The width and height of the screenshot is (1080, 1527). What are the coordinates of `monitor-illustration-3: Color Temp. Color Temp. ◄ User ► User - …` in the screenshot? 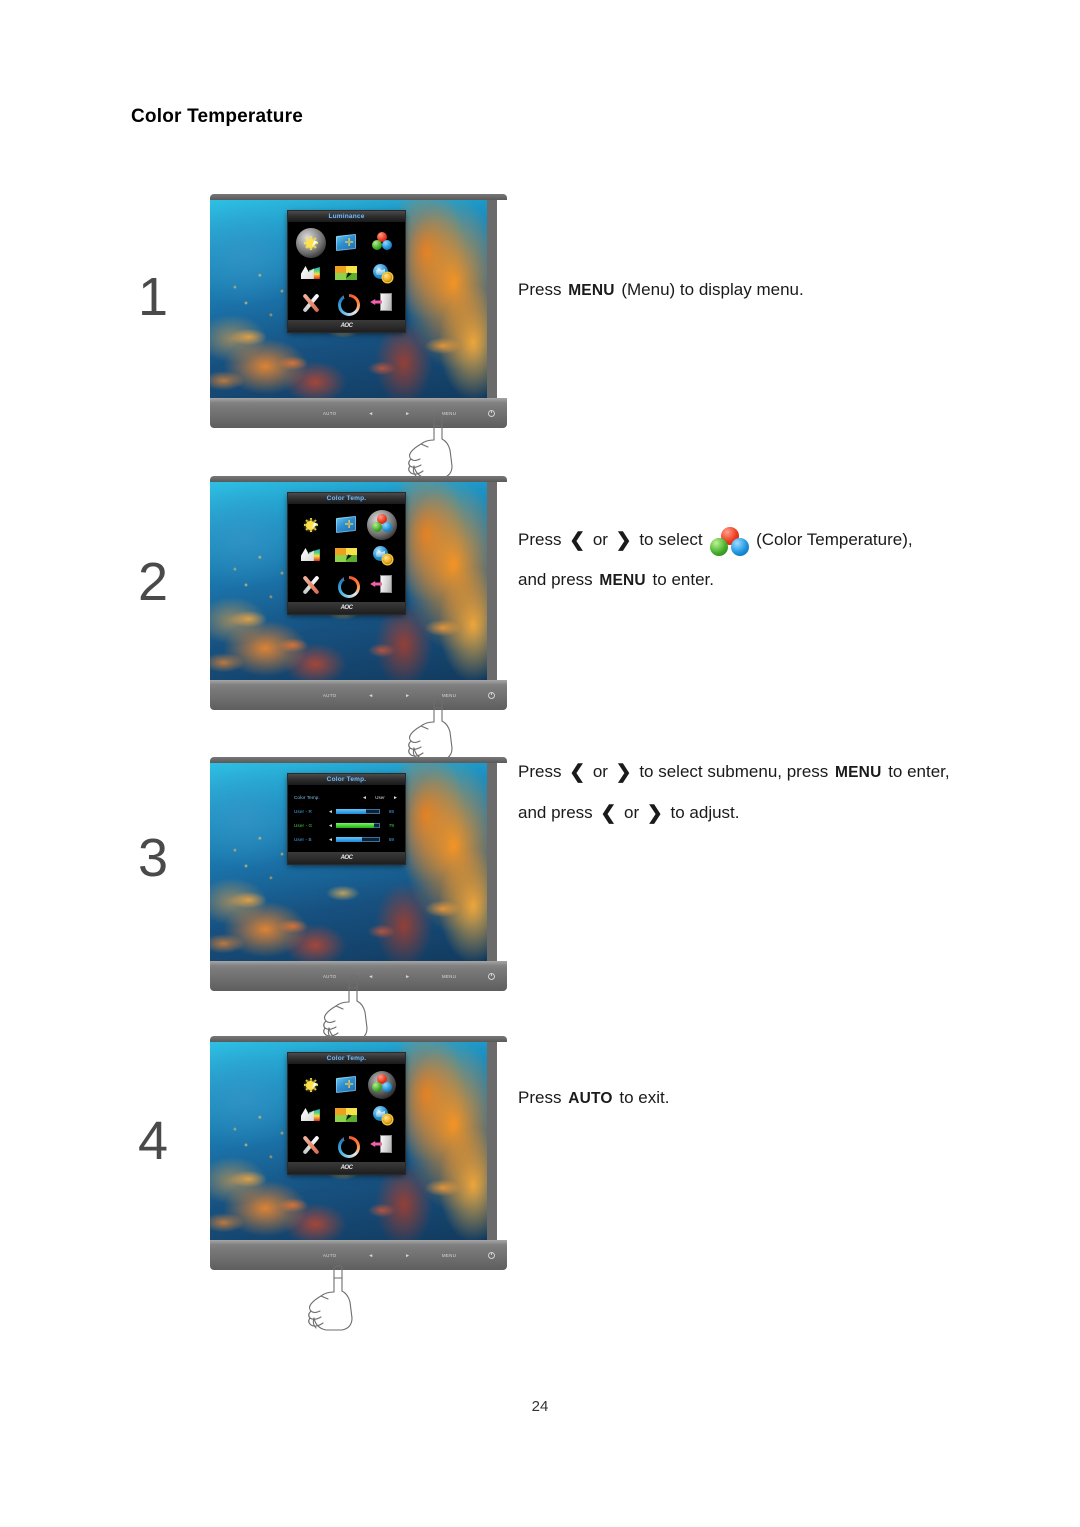 It's located at (358, 874).